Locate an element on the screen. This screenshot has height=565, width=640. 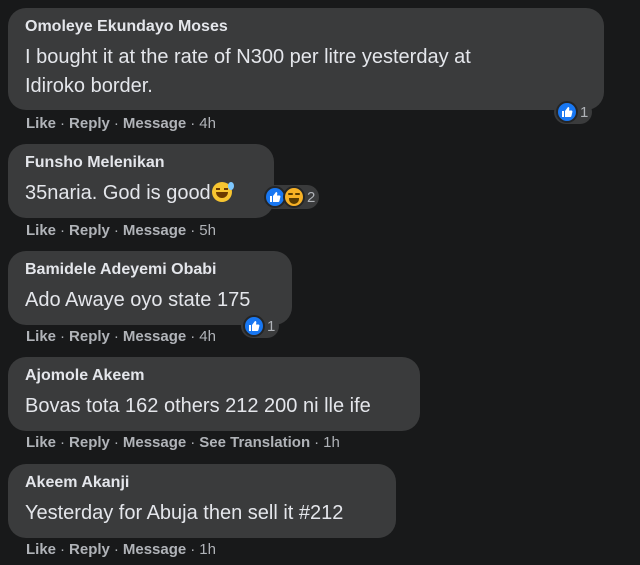
comment-author: Akeem Akanji is located at coordinates (77, 483).